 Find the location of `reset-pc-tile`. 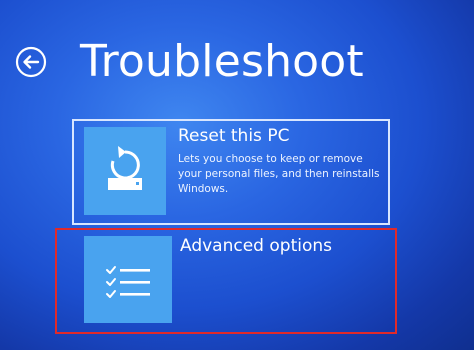

reset-pc-tile is located at coordinates (125, 171).